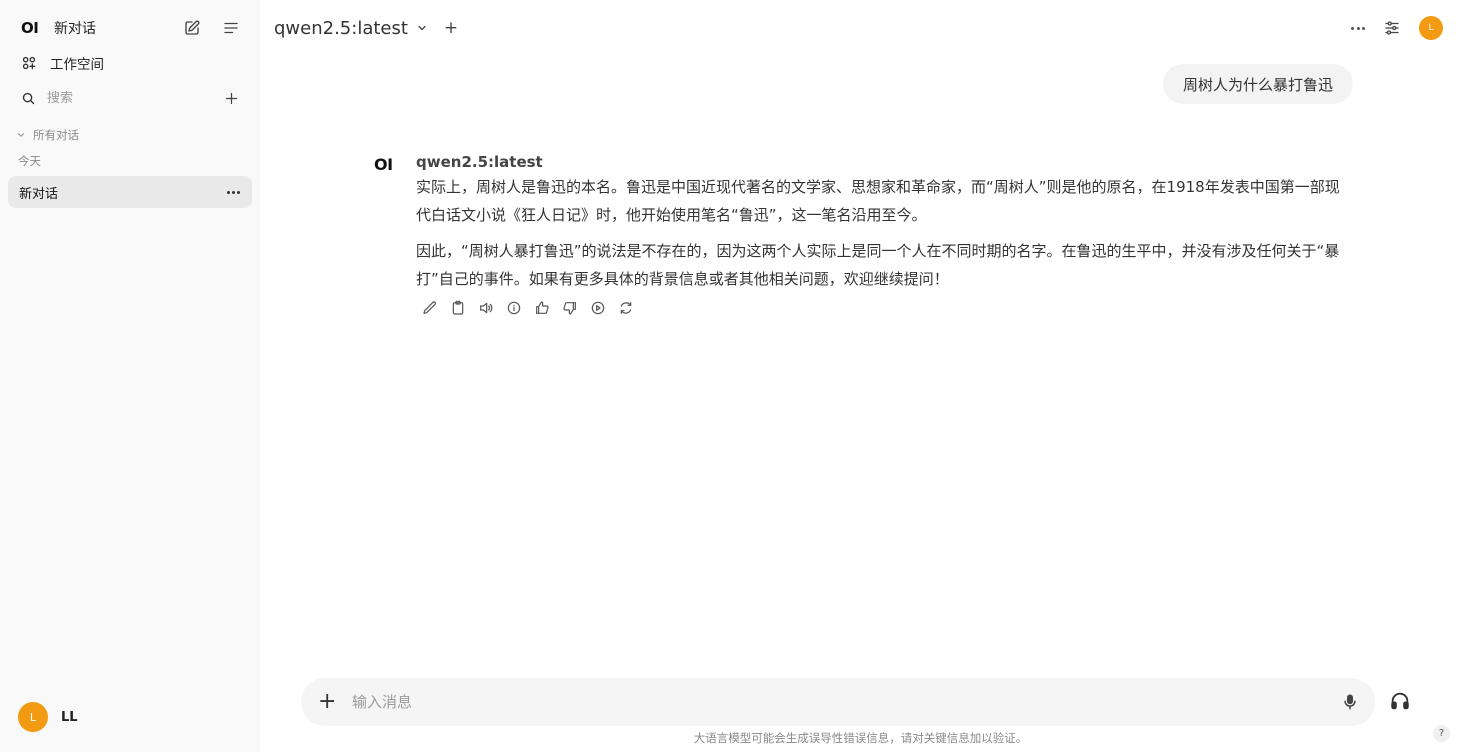  I want to click on search-input, so click(133, 98).